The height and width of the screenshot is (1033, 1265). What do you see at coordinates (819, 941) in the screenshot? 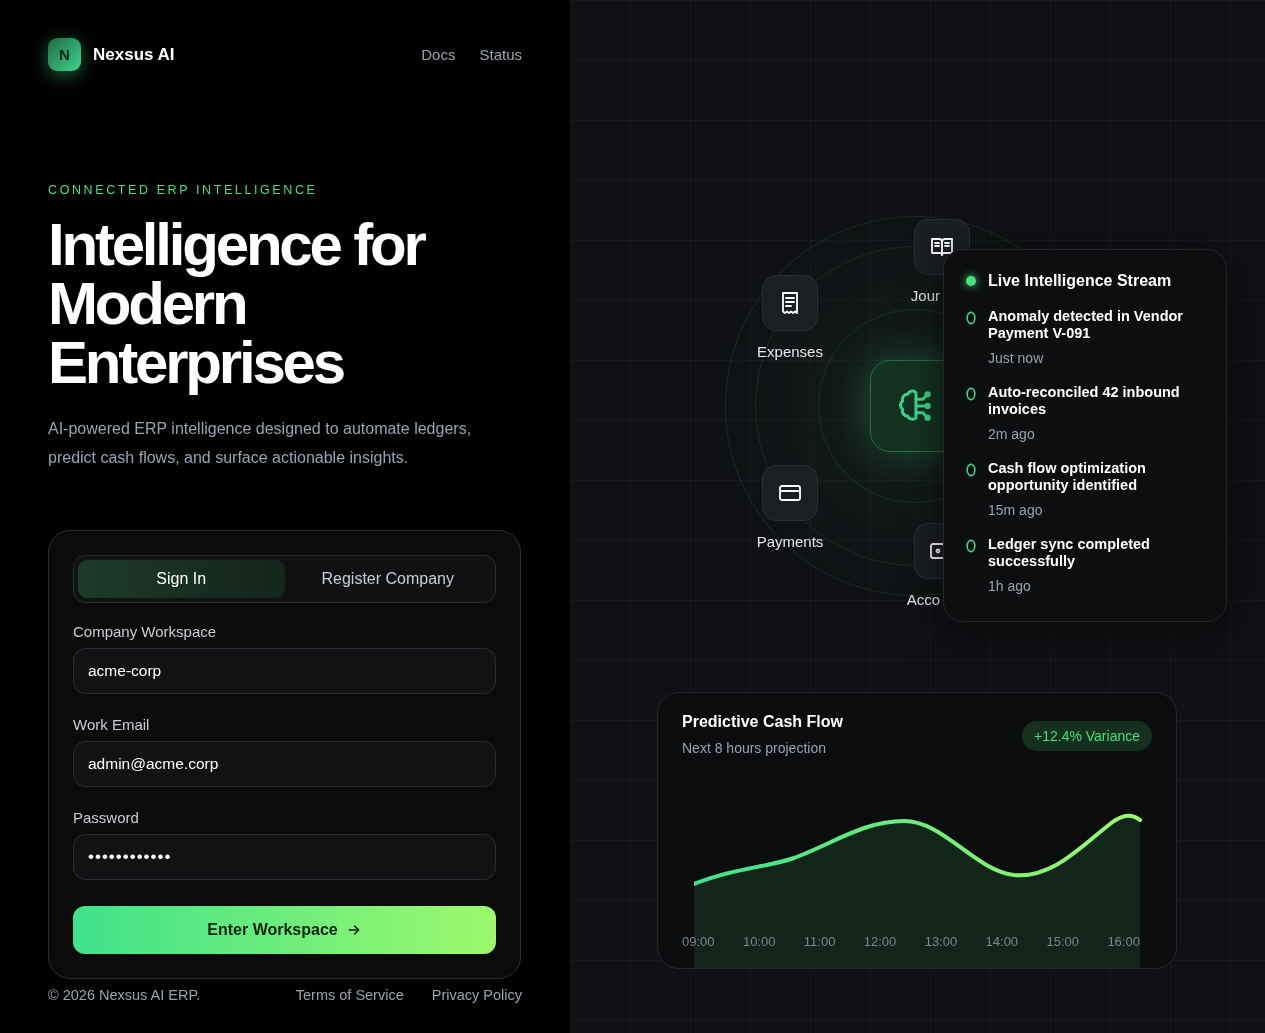
I see `axis-label: 11:00` at bounding box center [819, 941].